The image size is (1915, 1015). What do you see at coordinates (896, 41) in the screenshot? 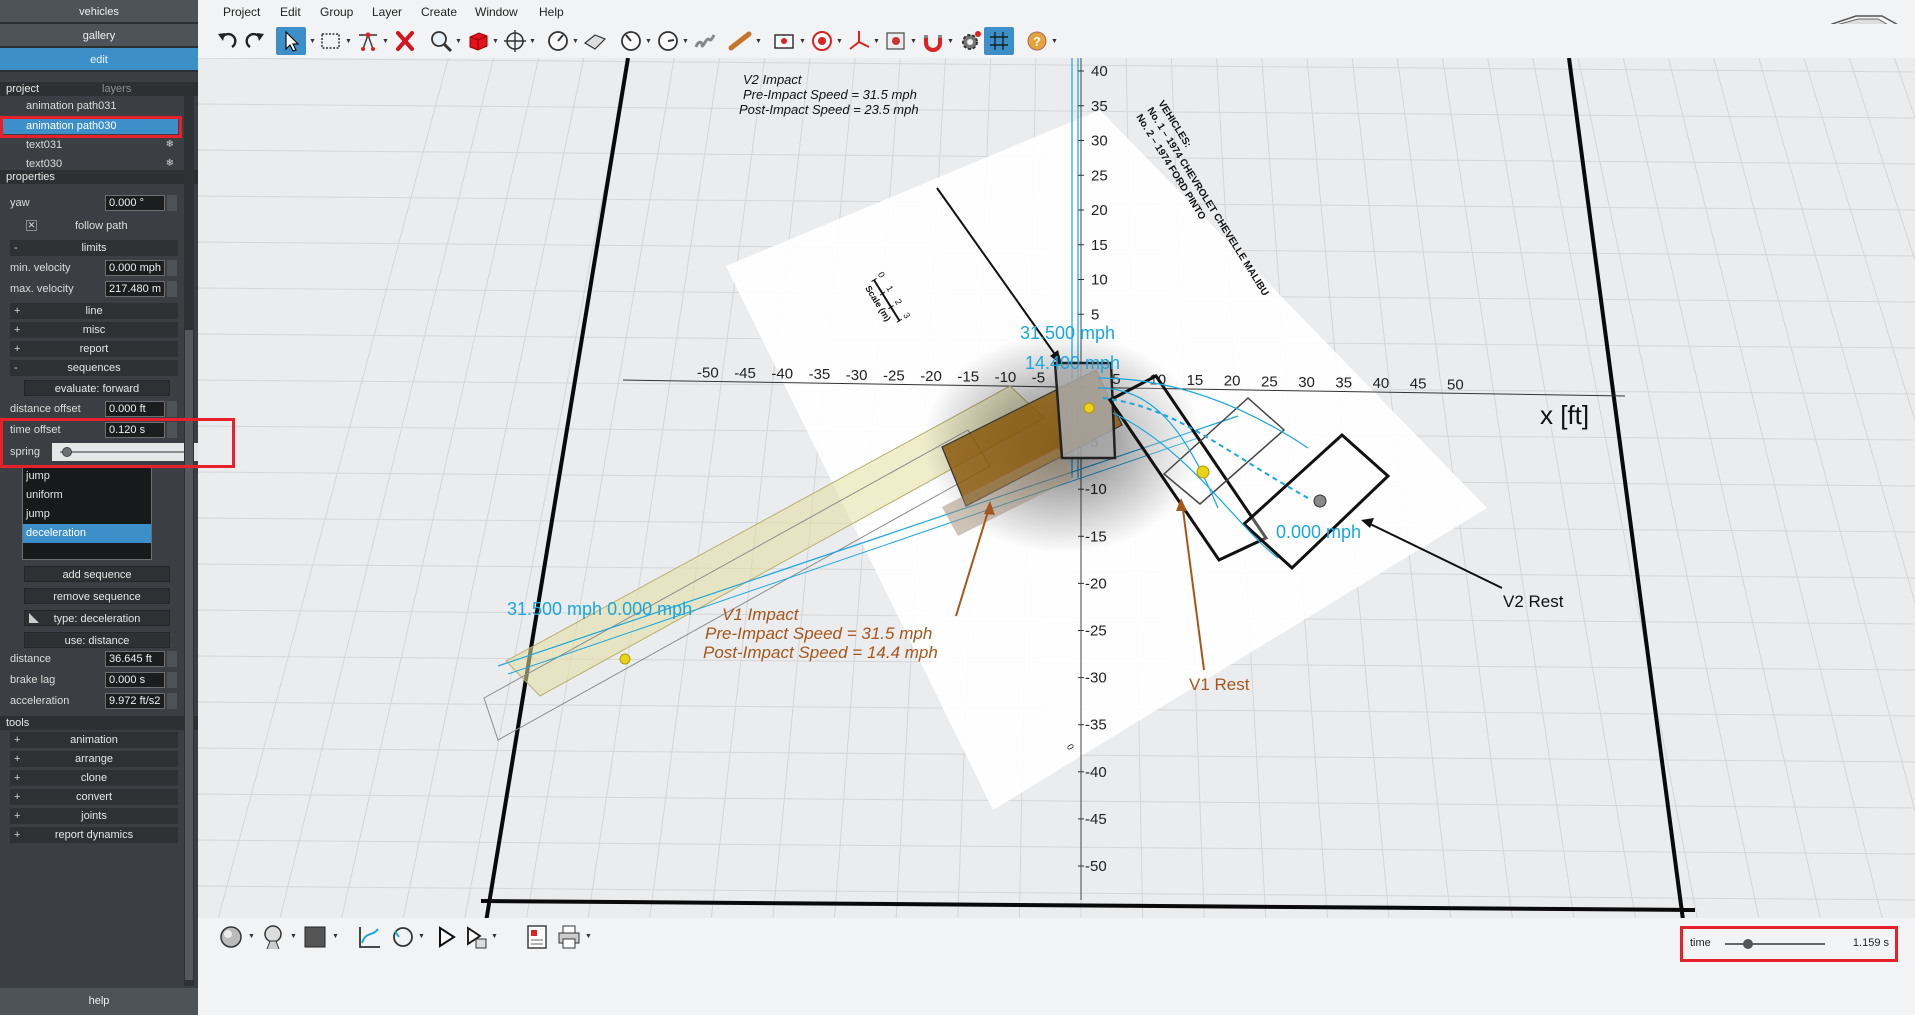
I see `photo-icon` at bounding box center [896, 41].